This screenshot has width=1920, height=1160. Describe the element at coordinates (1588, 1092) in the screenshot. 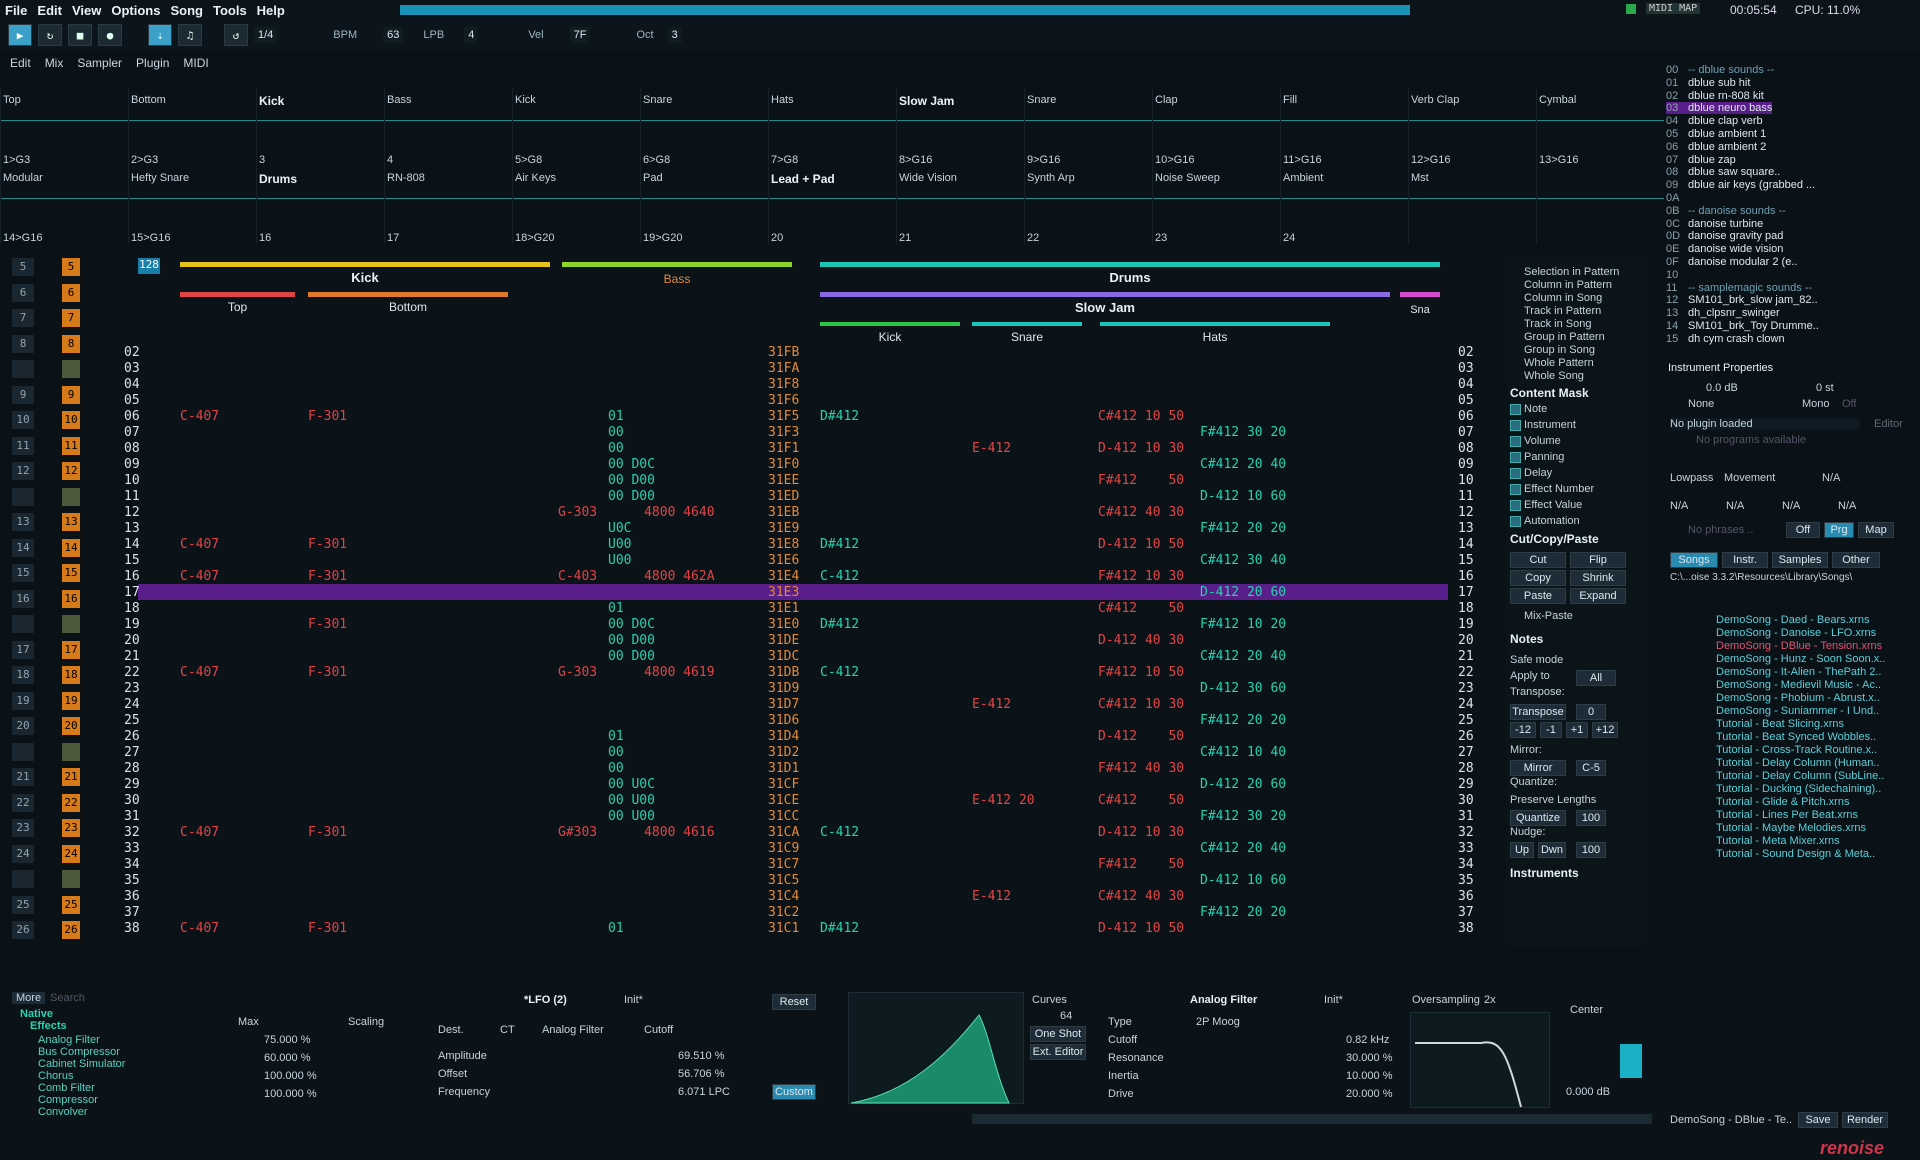

I see `output-db: 0.000 dB` at that location.